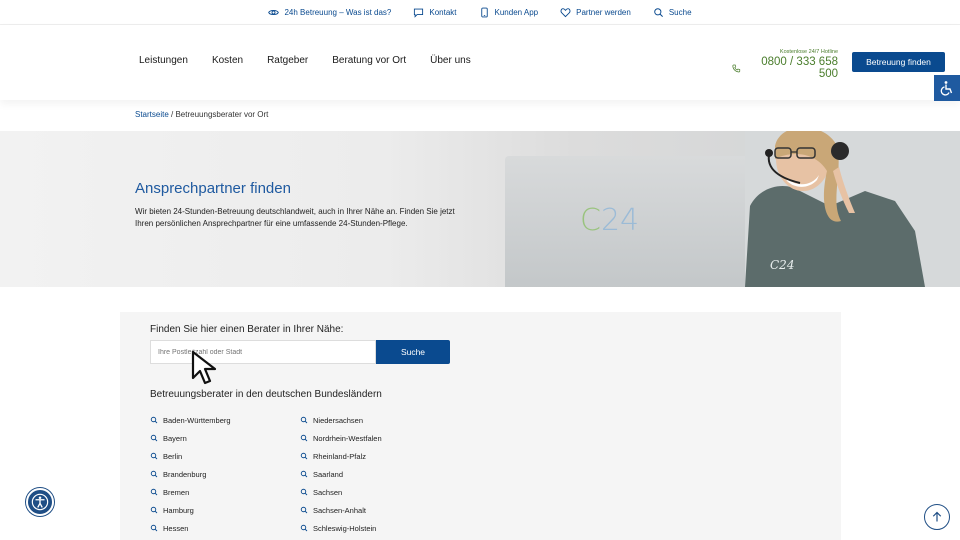  What do you see at coordinates (375, 474) in the screenshot?
I see `state-link-saarland: Saarland` at bounding box center [375, 474].